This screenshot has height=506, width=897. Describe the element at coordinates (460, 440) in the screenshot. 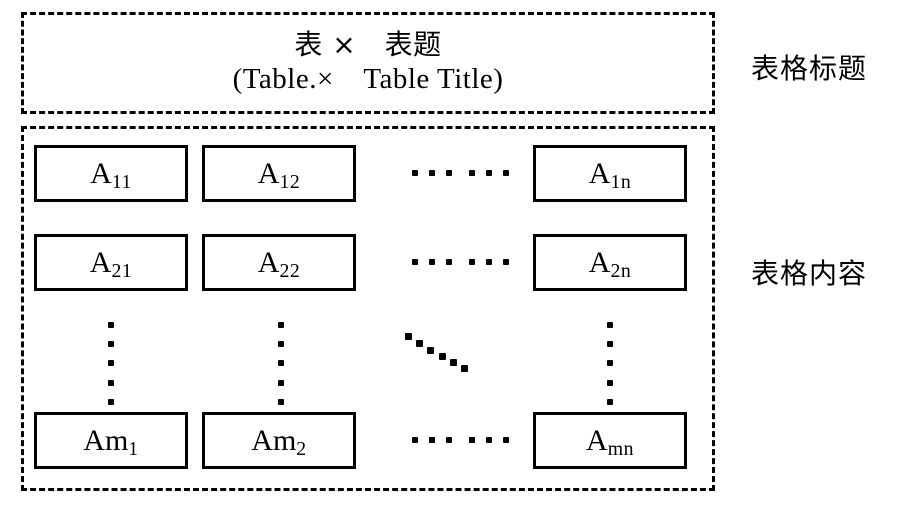

I see `row-ellipsis-r4` at that location.